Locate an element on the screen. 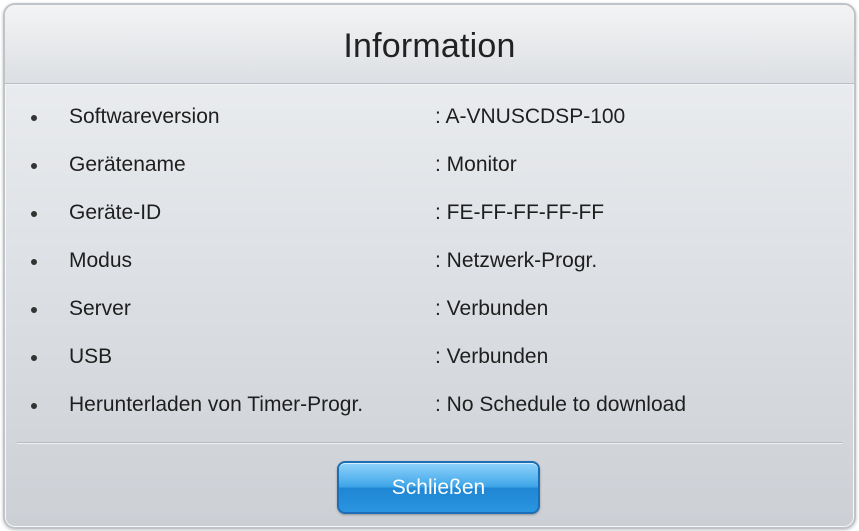  info-row-device-name: Gerätename : Monitor is located at coordinates (429, 169).